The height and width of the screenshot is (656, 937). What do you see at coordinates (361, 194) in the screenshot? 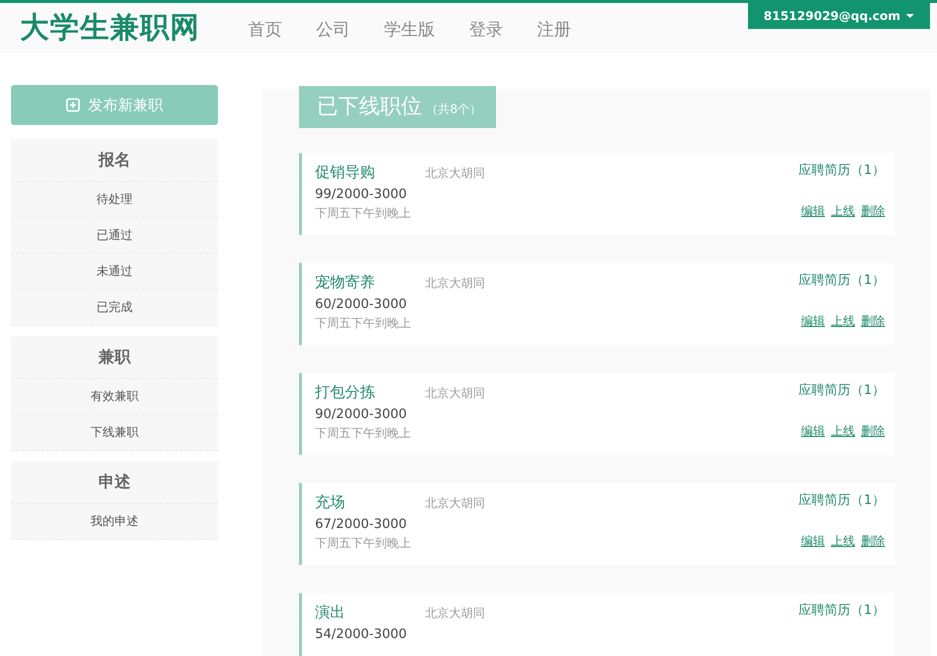
I see `job-salary: 99/2000-3000` at bounding box center [361, 194].